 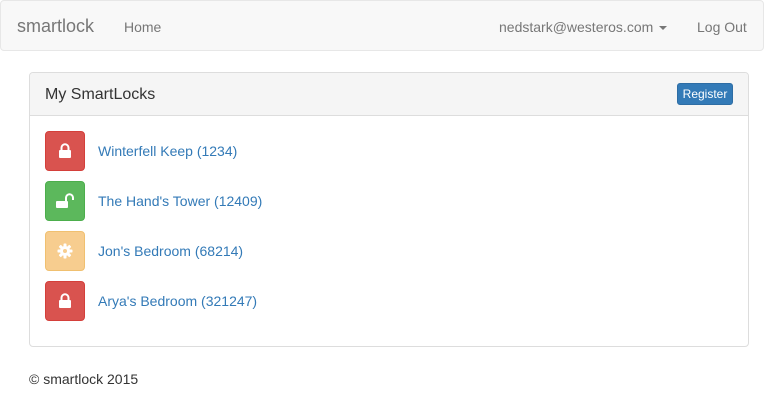 I want to click on user-dropdown: nedstark@westeros.com, so click(x=583, y=27).